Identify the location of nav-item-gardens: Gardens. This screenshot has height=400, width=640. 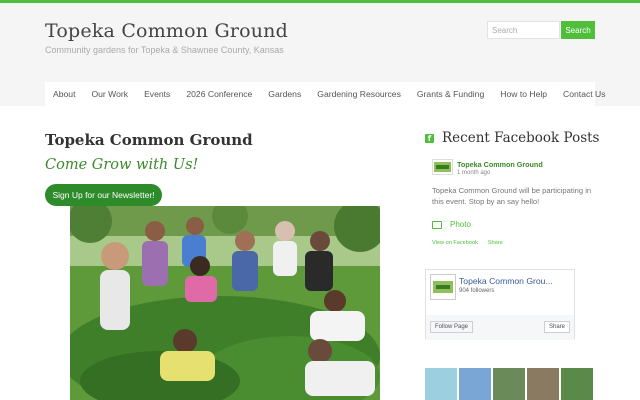
(284, 94).